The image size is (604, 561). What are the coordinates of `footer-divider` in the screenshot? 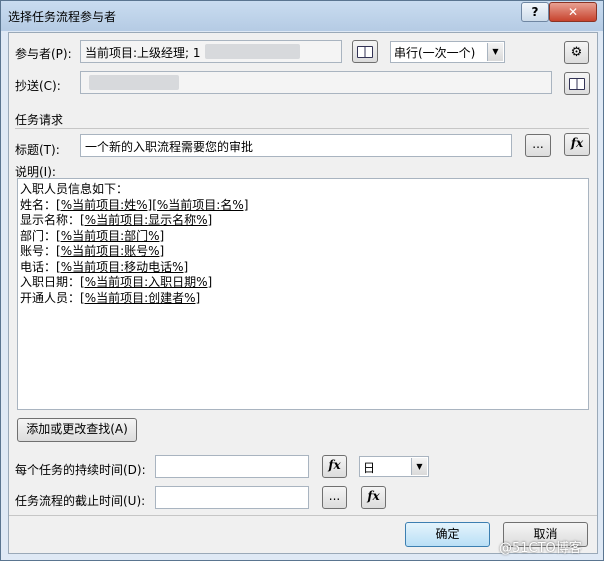 It's located at (303, 515).